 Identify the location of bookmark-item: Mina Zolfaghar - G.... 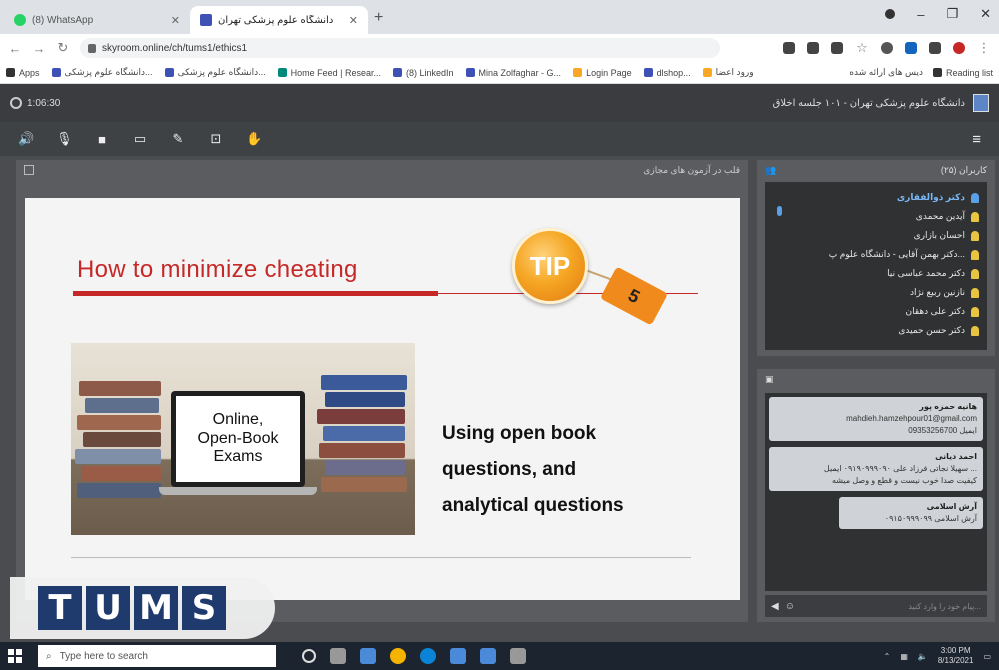
(513, 73).